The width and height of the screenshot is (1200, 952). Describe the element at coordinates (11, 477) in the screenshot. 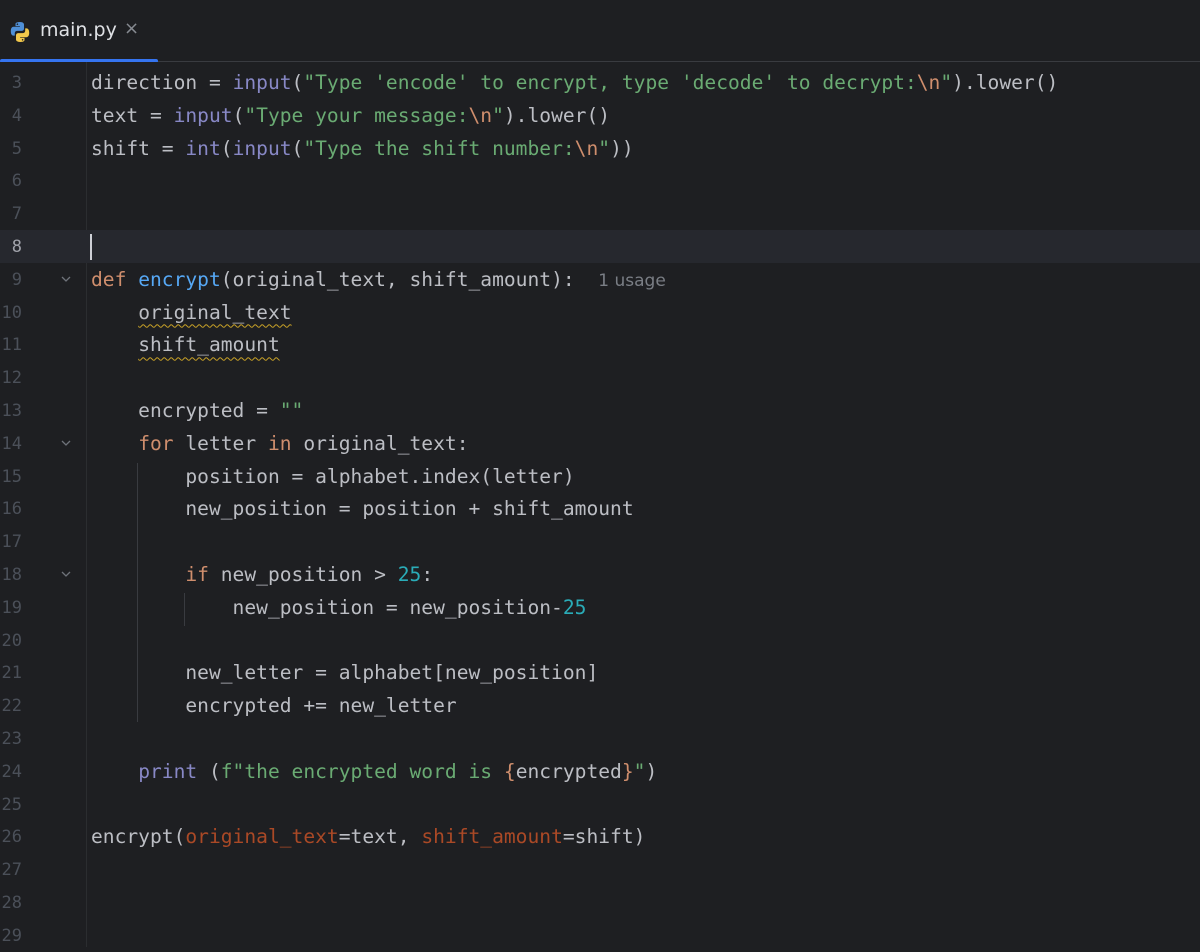

I see `line-number: 15` at that location.